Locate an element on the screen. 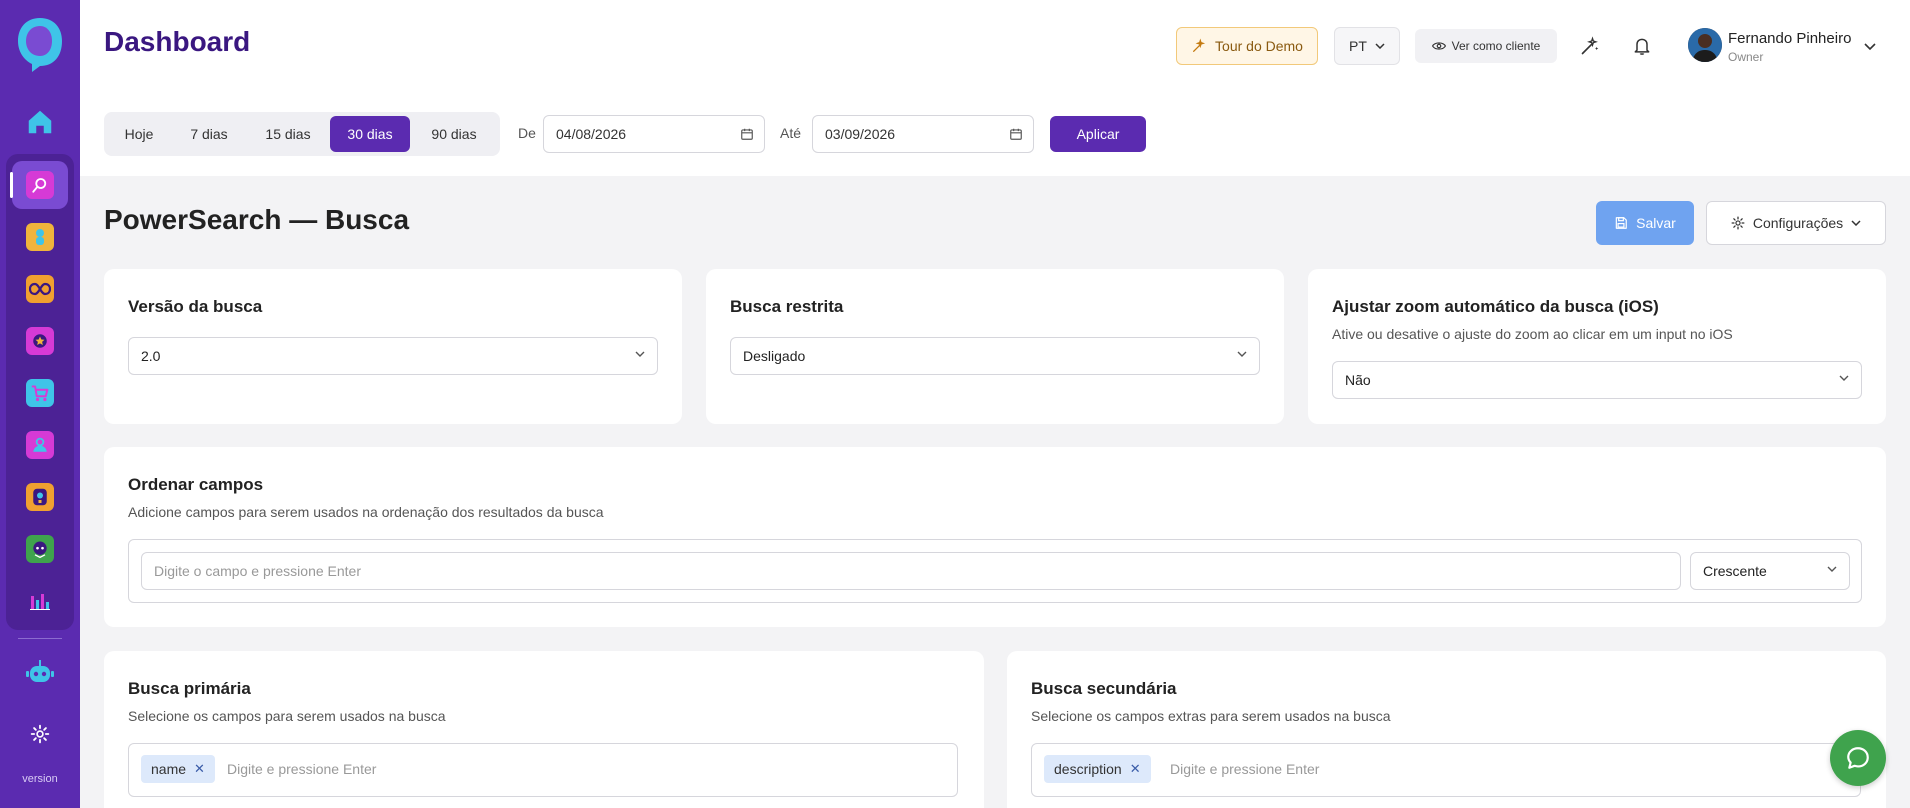 This screenshot has width=1910, height=808. chat-button is located at coordinates (1858, 758).